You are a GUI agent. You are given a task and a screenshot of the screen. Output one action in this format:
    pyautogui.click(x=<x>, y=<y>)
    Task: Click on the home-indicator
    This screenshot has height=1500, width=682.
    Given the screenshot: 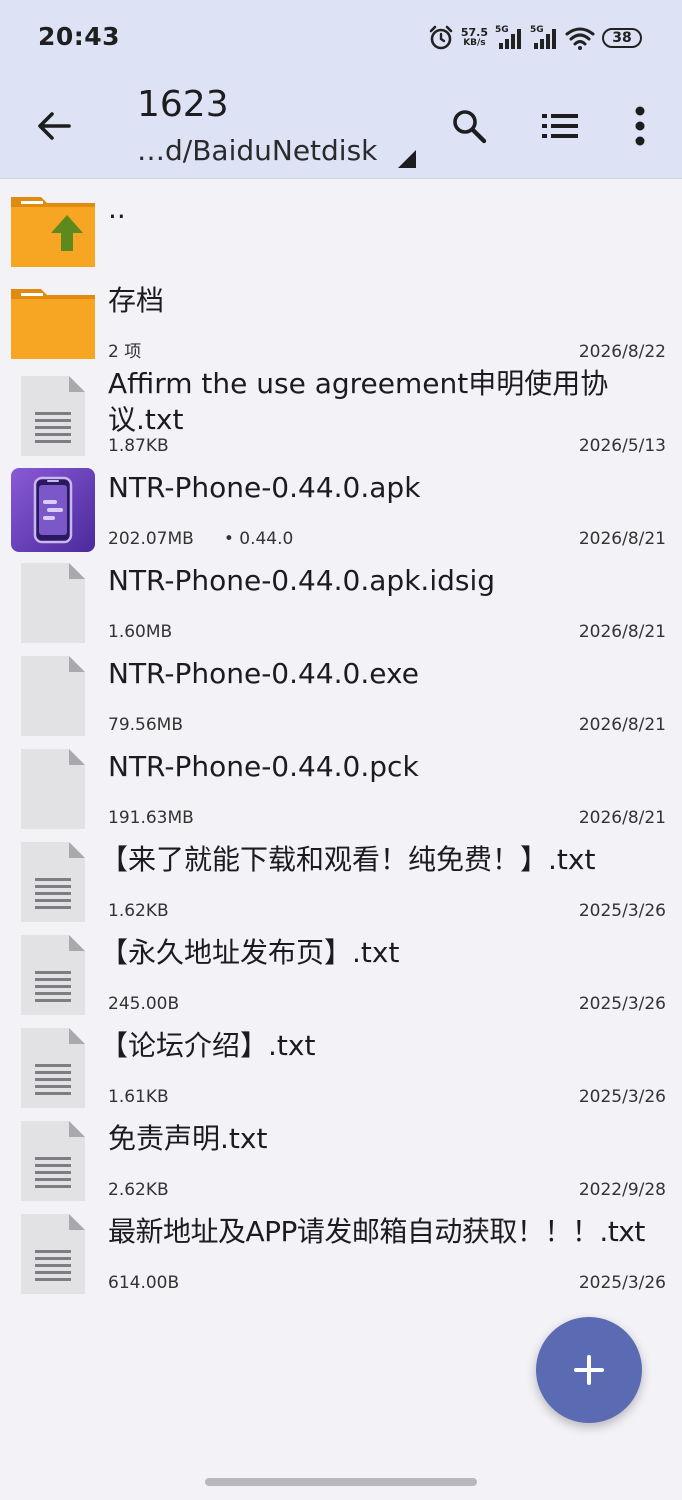 What is the action you would take?
    pyautogui.click(x=341, y=1482)
    